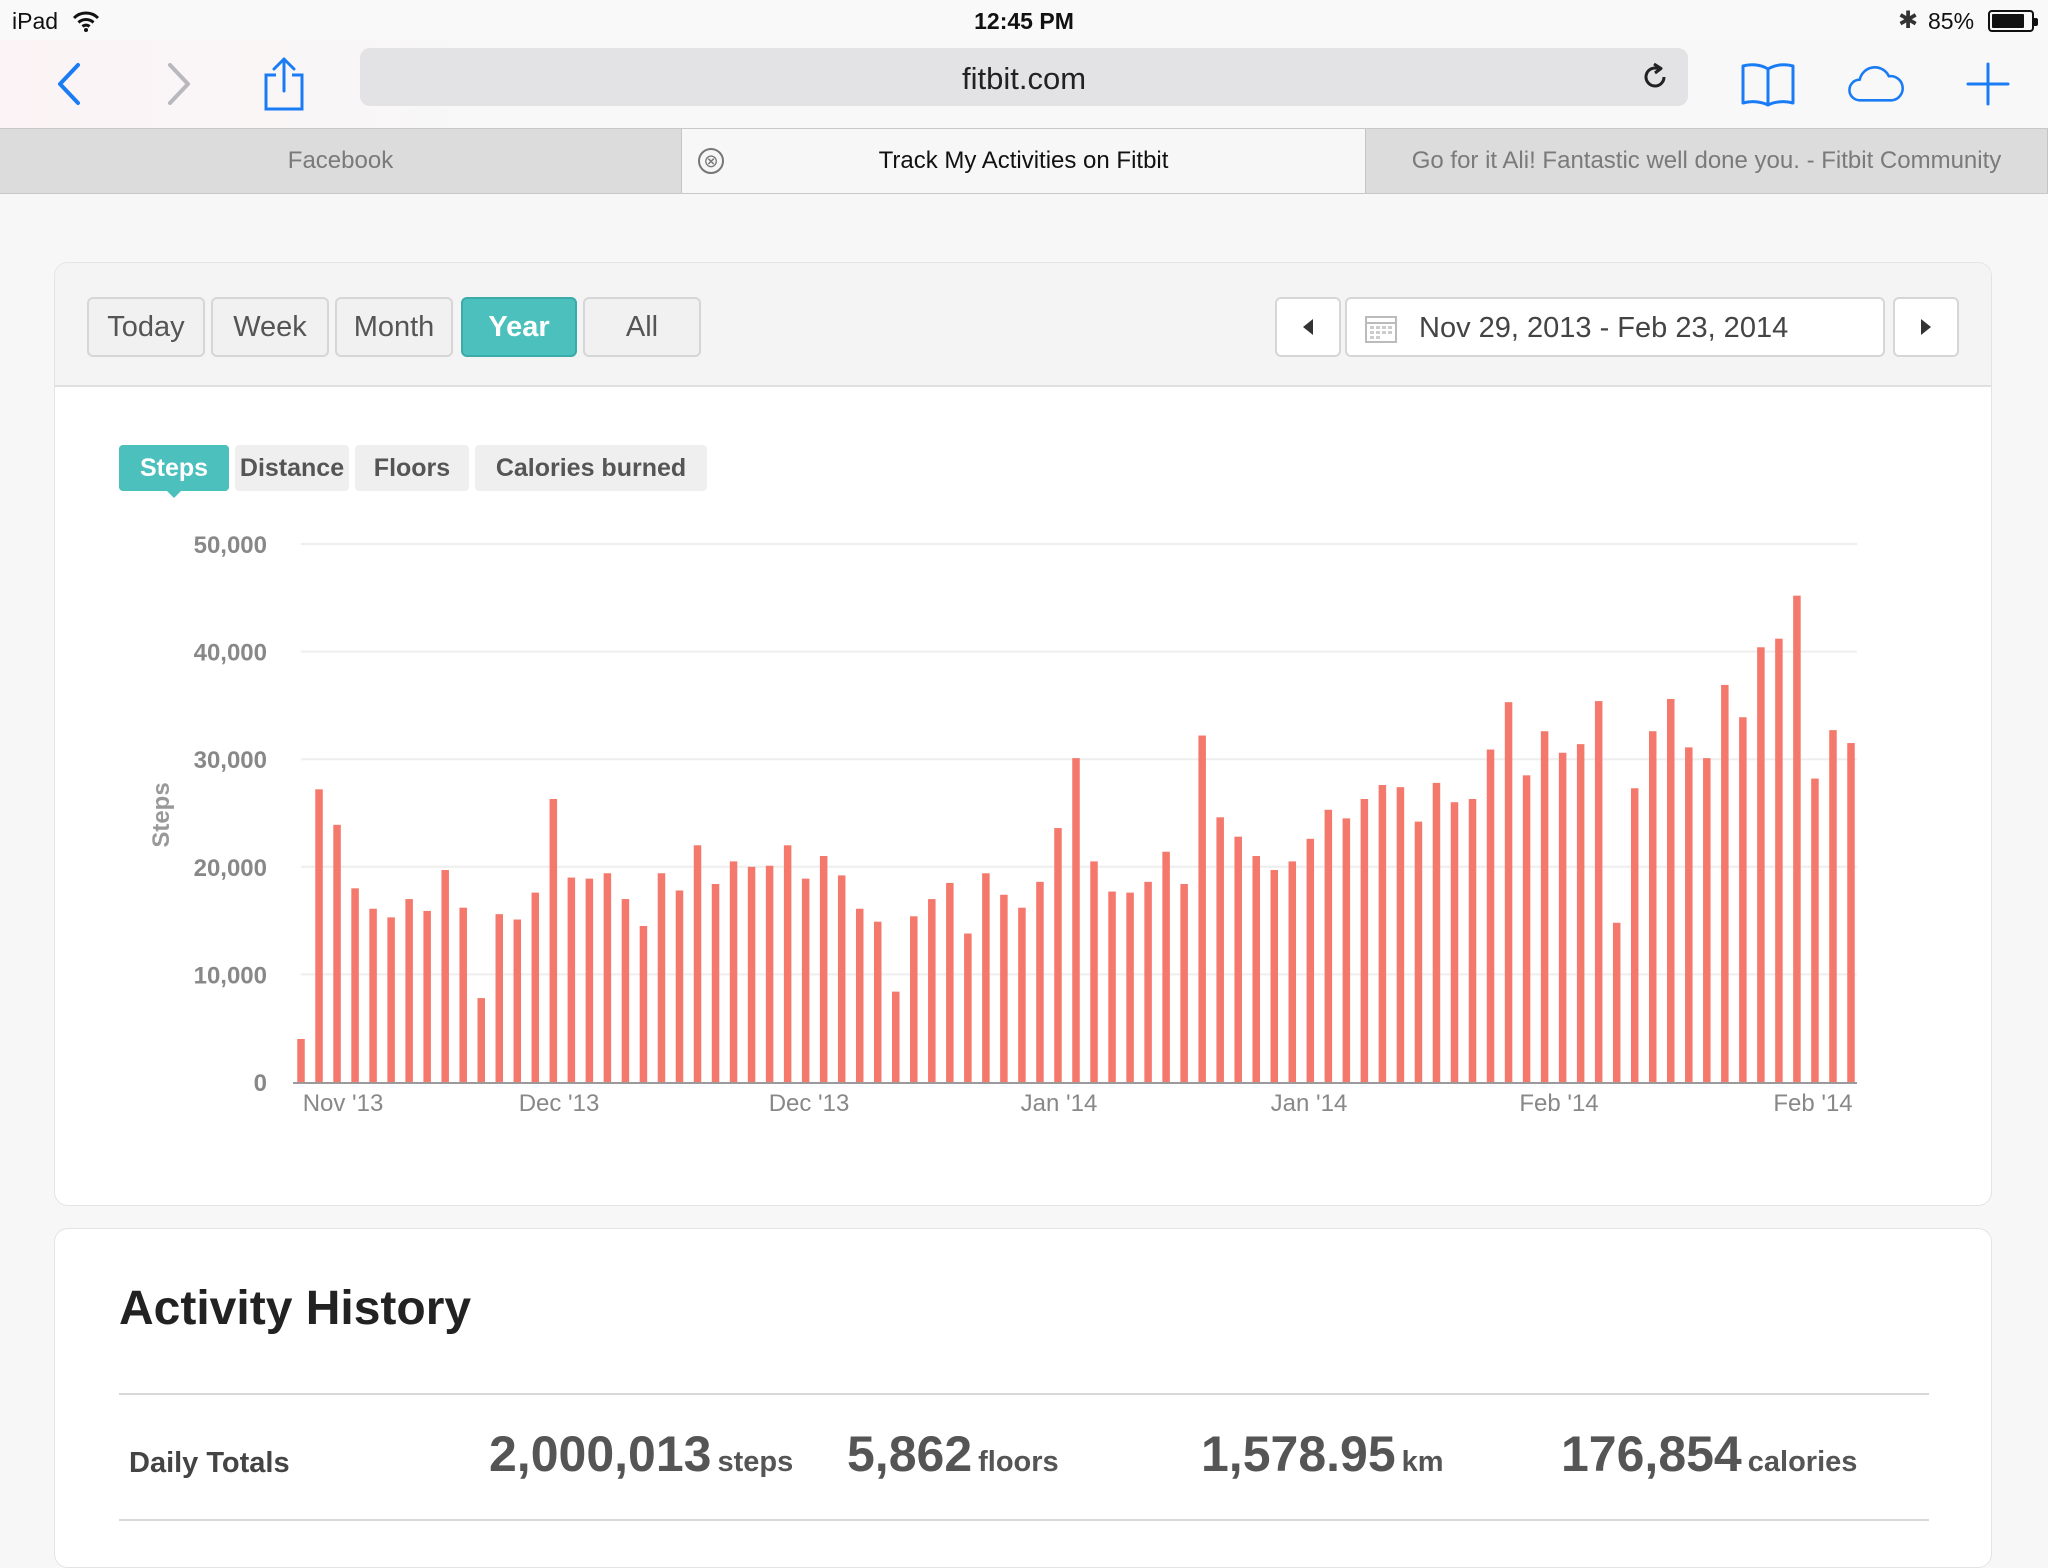 The image size is (2048, 1568). Describe the element at coordinates (343, 1103) in the screenshot. I see `x-tick-label: Nov '13` at that location.